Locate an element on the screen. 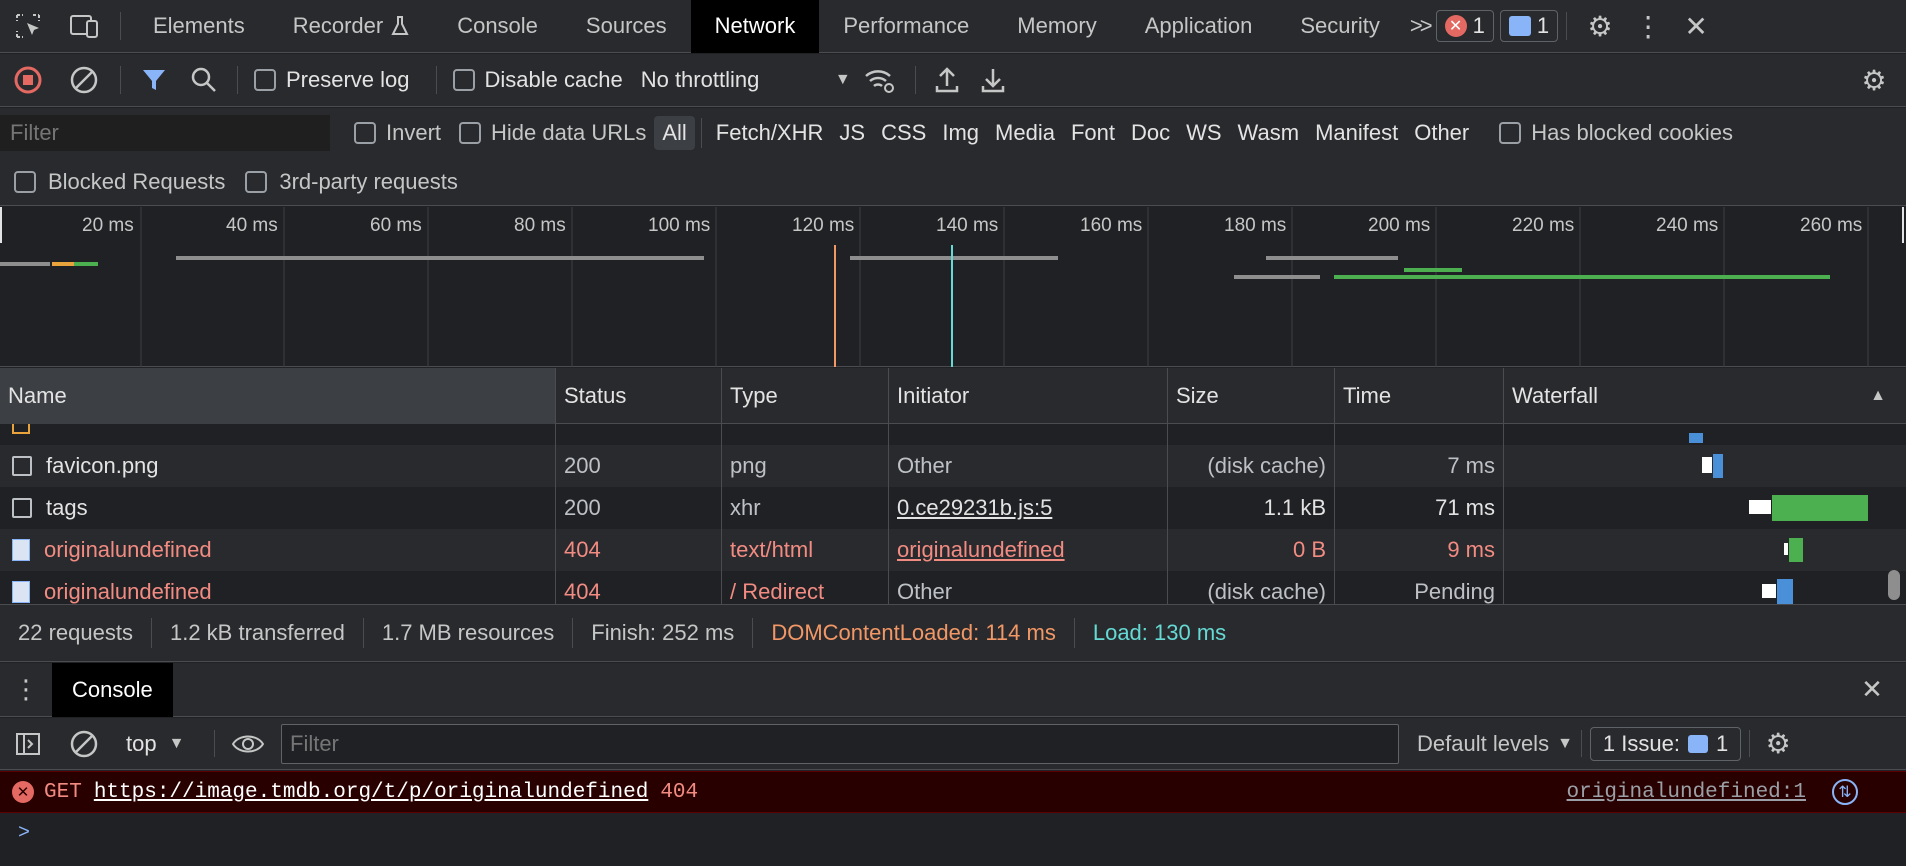 The height and width of the screenshot is (866, 1906). sidebar-toggle-icon is located at coordinates (28, 744).